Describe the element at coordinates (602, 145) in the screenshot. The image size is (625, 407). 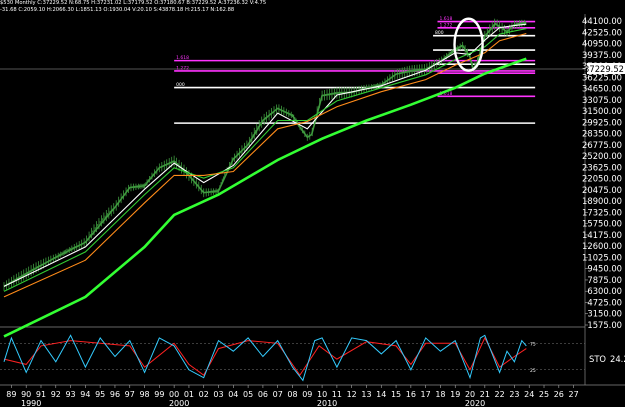
I see `price-tick-label: 26775.00` at that location.